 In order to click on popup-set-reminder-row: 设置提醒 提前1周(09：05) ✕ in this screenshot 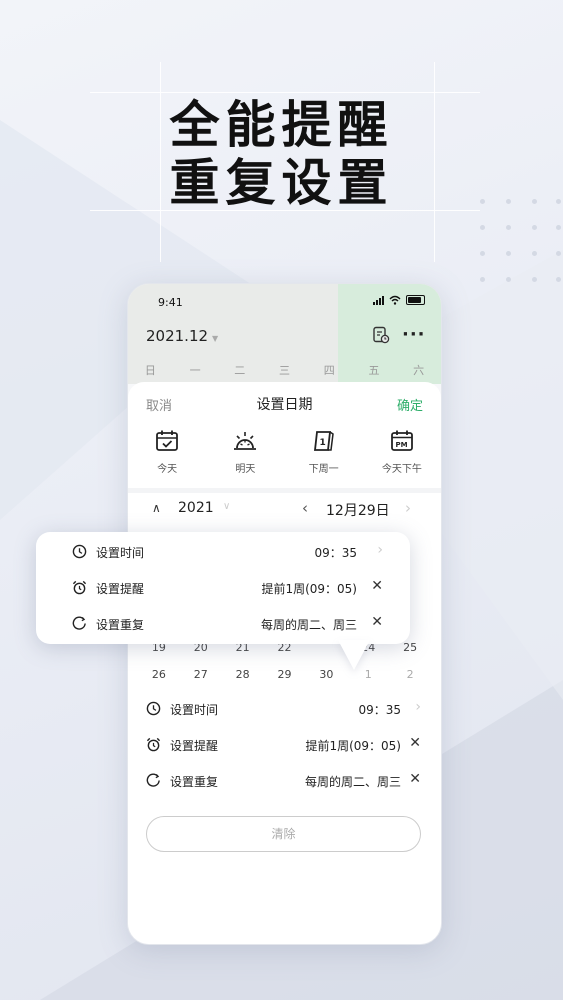, I will do `click(229, 588)`.